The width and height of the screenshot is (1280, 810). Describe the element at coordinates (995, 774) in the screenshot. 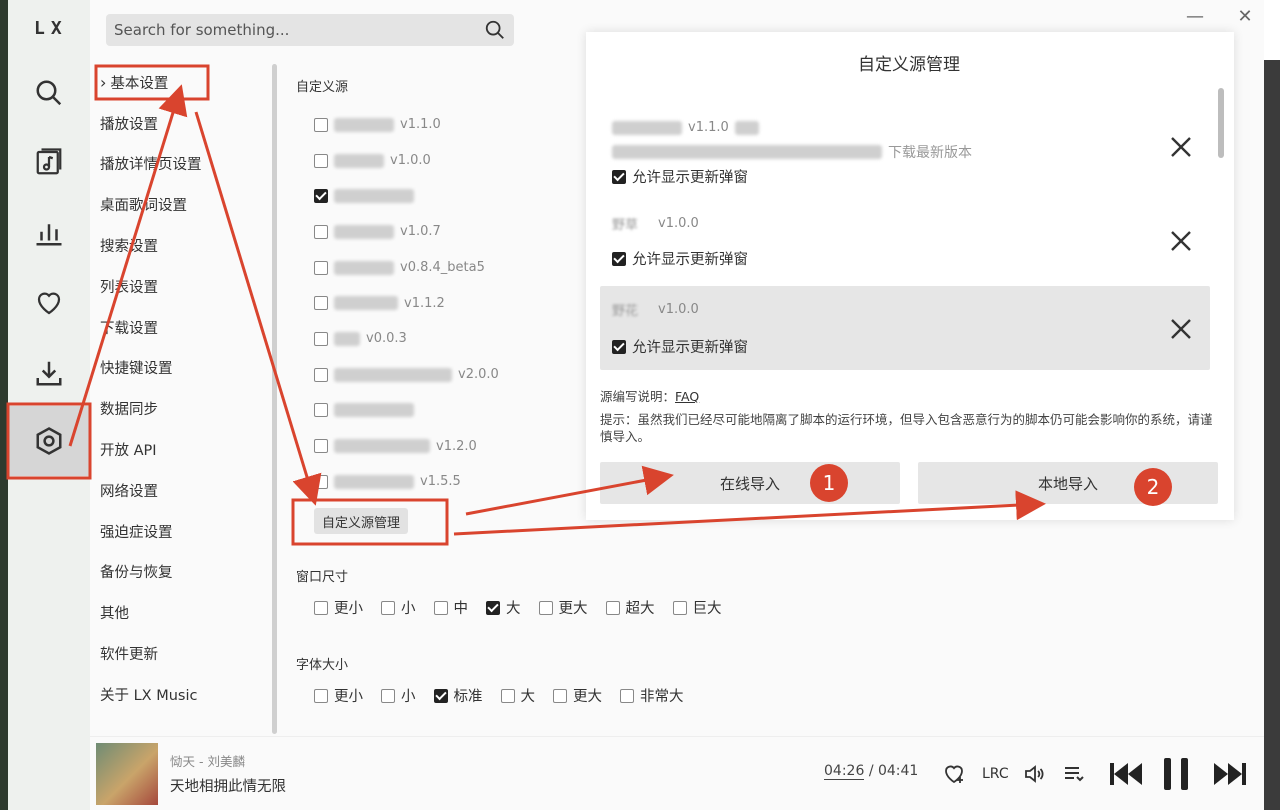

I see `lrc-button: LRC` at that location.